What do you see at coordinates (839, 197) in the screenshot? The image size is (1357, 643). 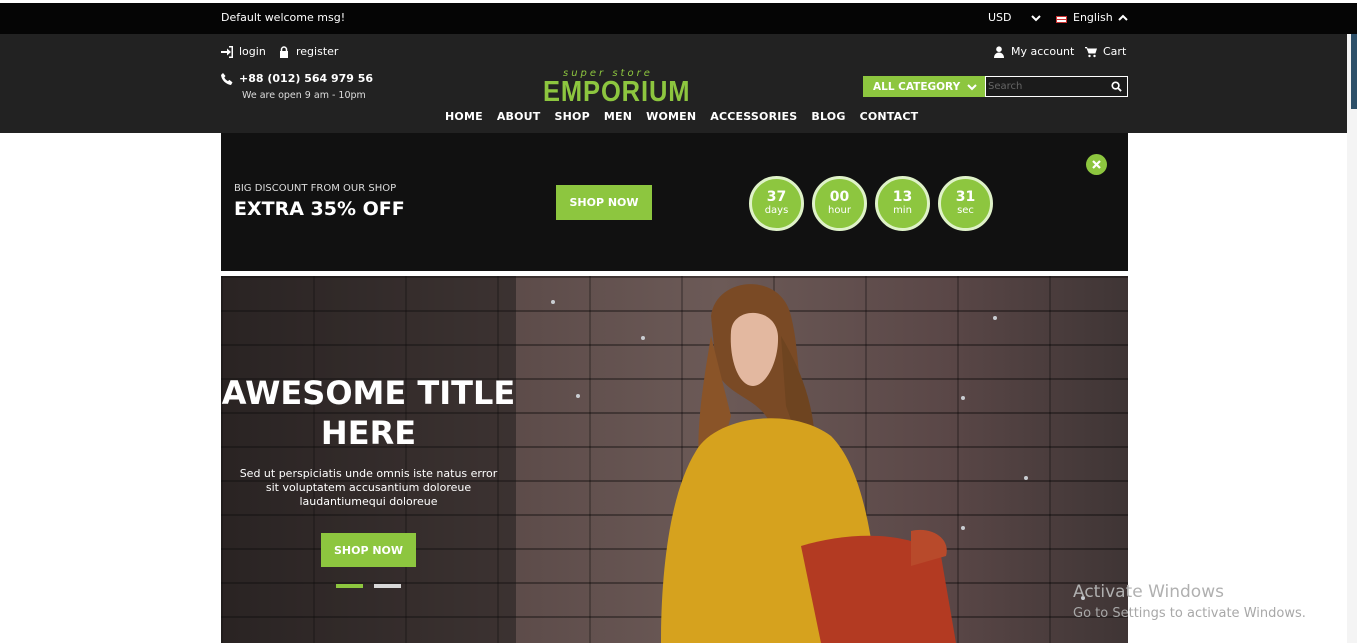 I see `countdown-hours-value: 00` at bounding box center [839, 197].